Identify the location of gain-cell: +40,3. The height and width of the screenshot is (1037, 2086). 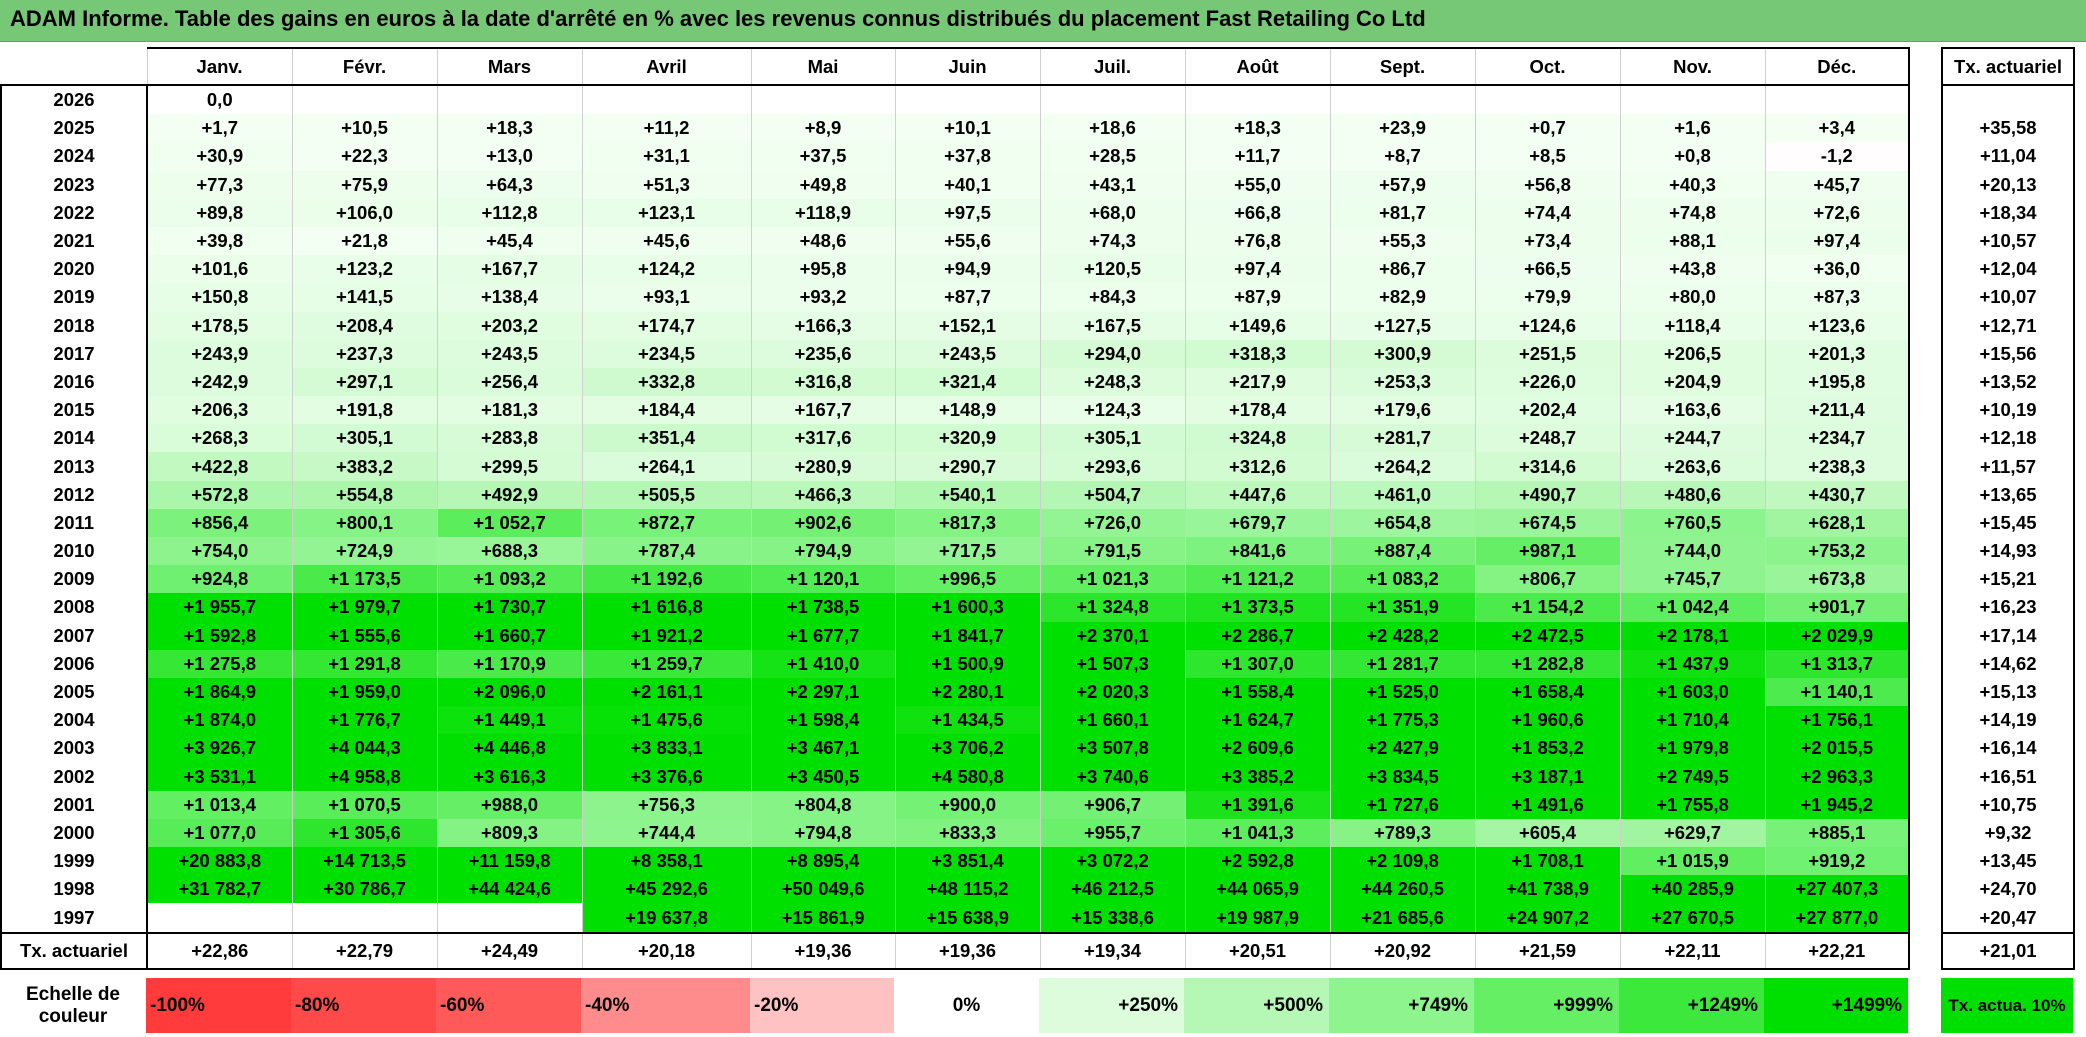
(1692, 184).